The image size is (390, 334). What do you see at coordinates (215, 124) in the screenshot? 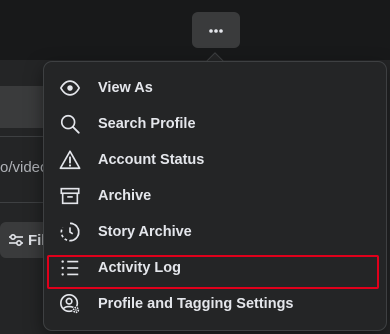
I see `menu-item-search-profile: Search Profile` at bounding box center [215, 124].